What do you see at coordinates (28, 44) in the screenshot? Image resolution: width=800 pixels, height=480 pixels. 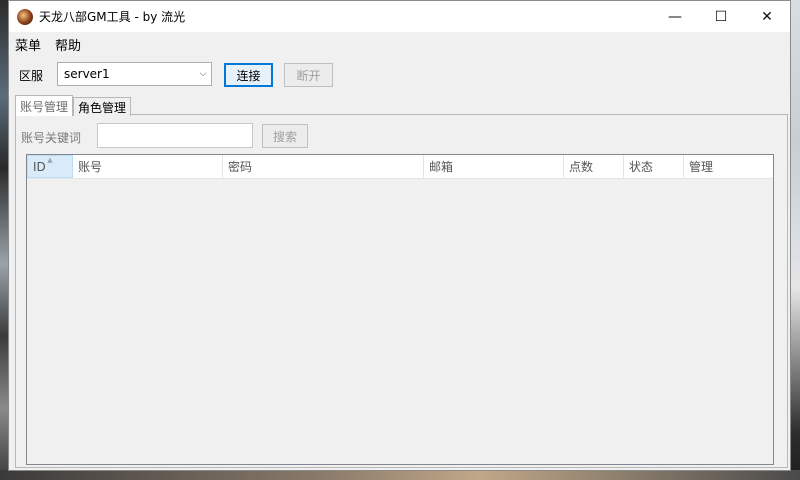 I see `menu-item-menu: 菜单` at bounding box center [28, 44].